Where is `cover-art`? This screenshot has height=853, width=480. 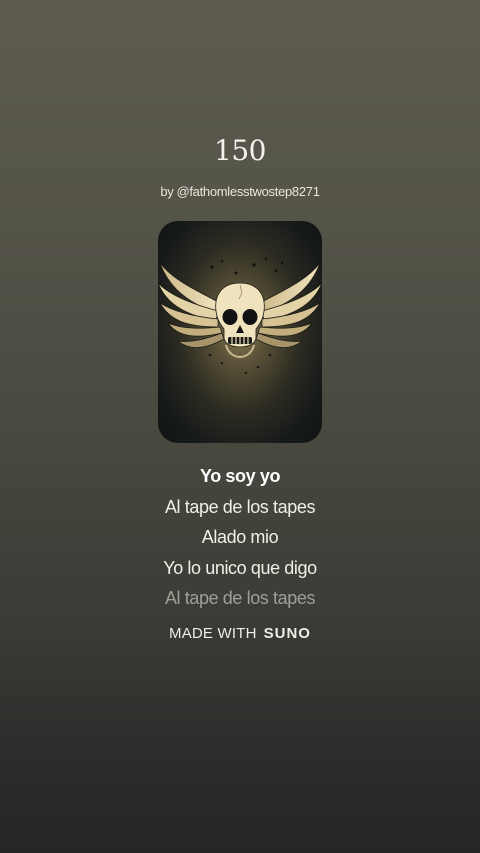 cover-art is located at coordinates (240, 332).